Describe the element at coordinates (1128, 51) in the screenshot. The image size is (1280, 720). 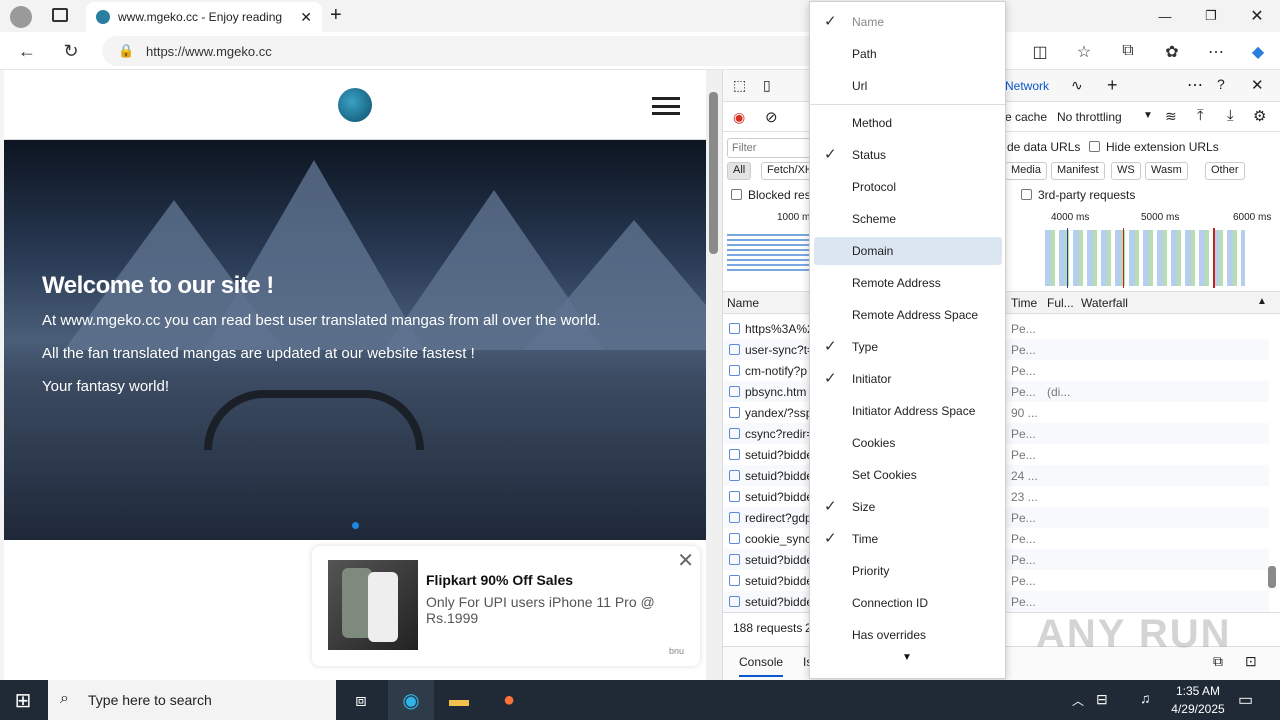
I see `collections-icon: ⧉` at that location.